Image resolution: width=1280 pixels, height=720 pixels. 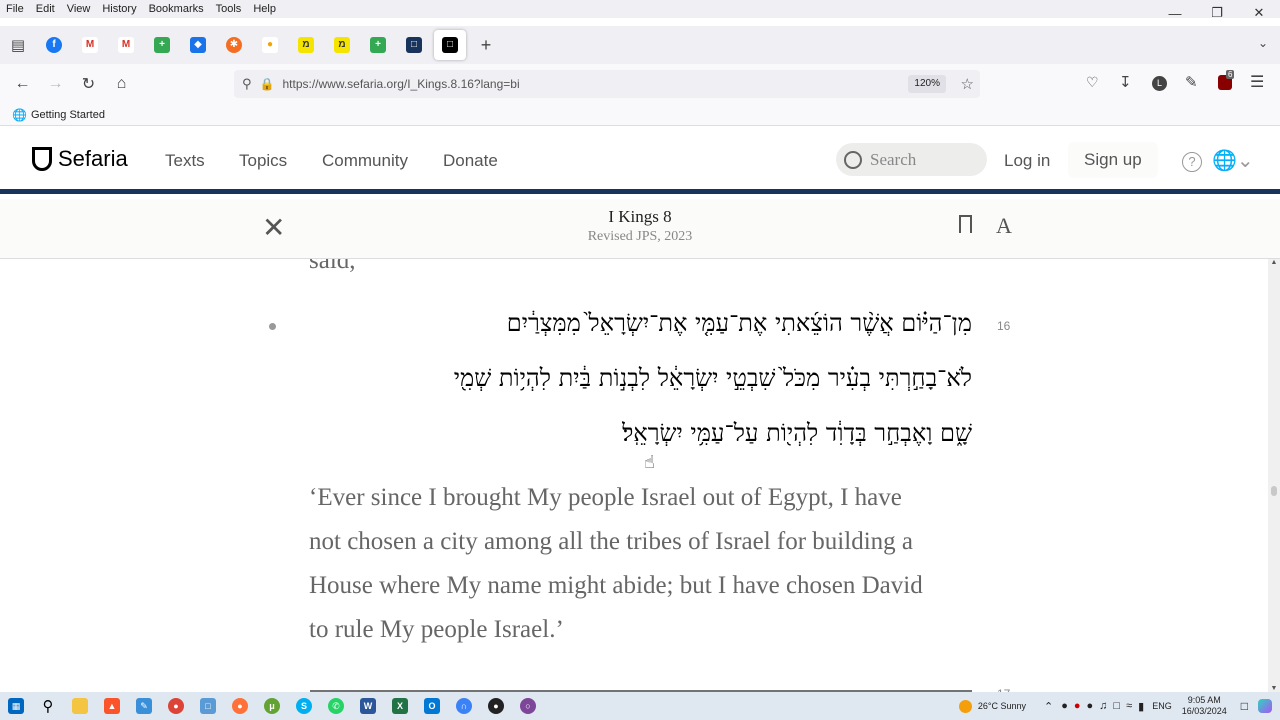 I want to click on network-icon: □, so click(x=1116, y=706).